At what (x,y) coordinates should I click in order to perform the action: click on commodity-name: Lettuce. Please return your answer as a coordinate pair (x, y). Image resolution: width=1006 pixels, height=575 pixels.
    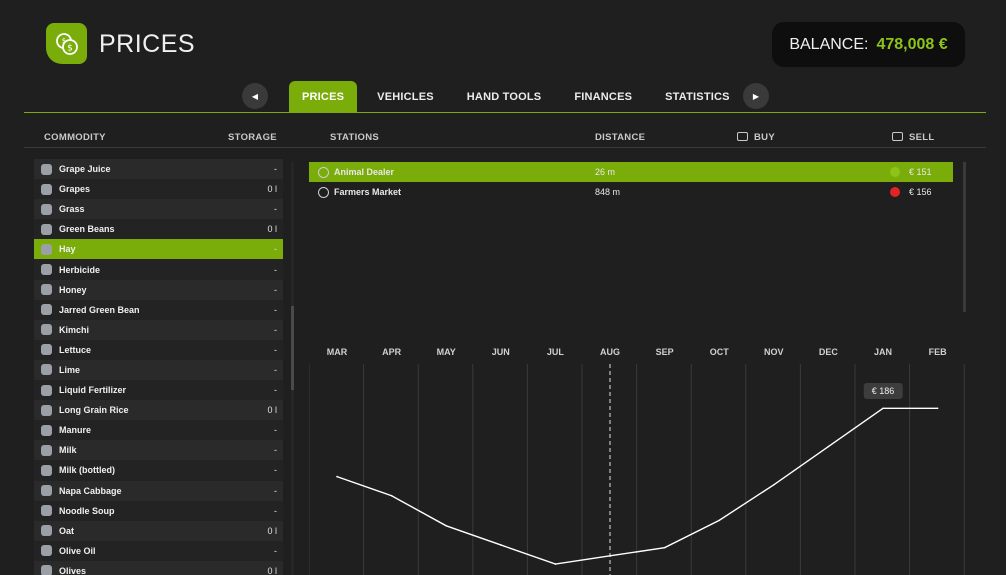
    Looking at the image, I should click on (75, 349).